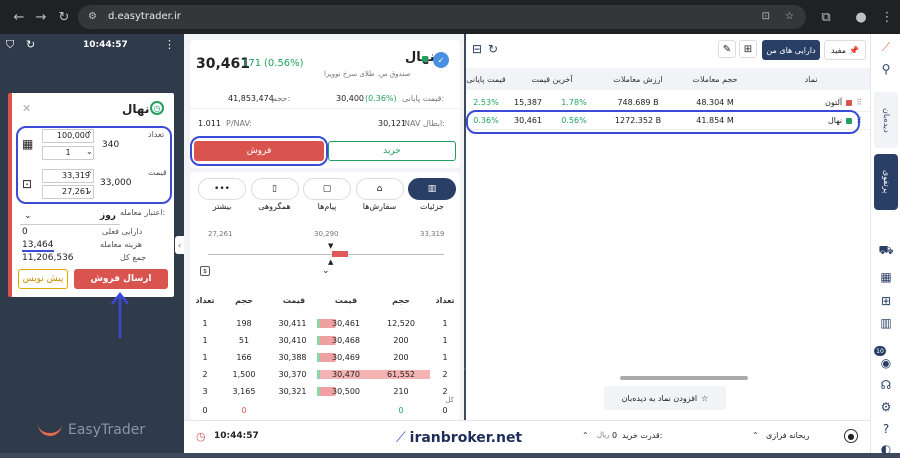  What do you see at coordinates (30, 44) in the screenshot?
I see `refresh-icon: ↻` at bounding box center [30, 44].